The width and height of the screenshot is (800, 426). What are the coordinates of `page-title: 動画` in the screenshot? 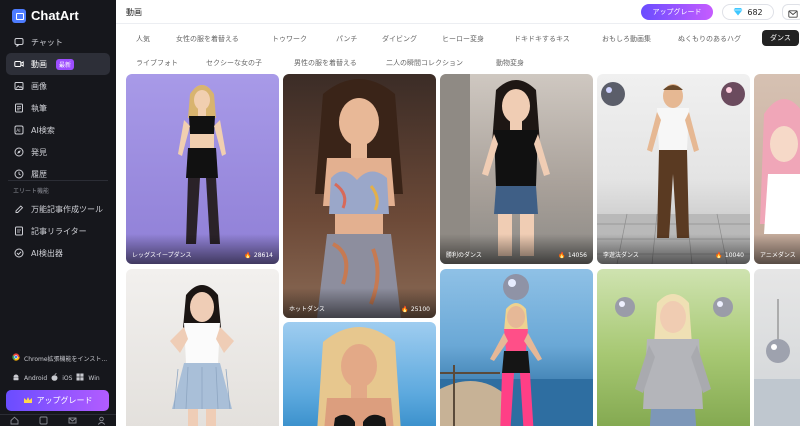 It's located at (134, 12).